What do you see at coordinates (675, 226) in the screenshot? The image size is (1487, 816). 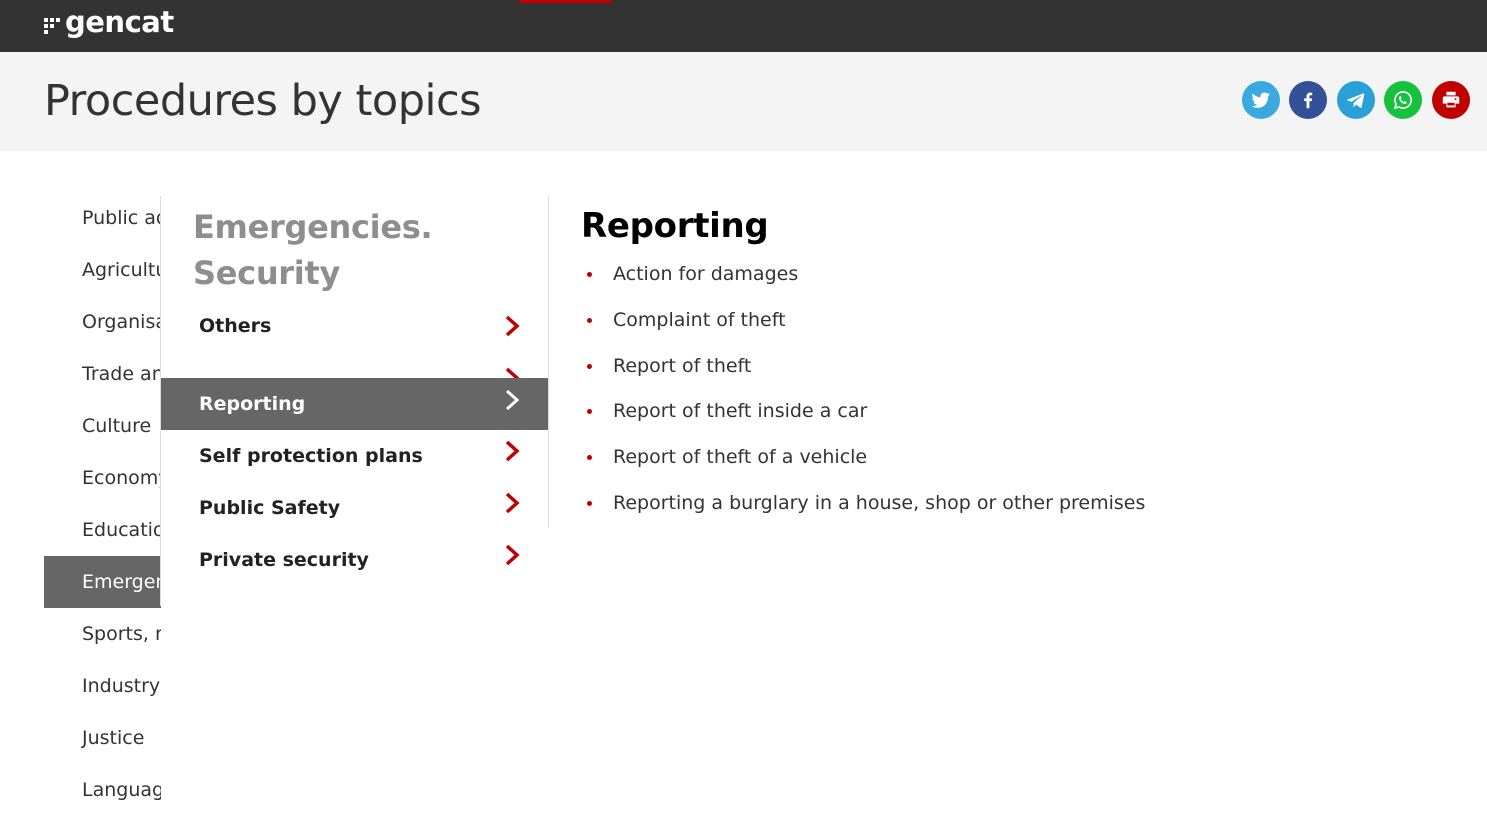 I see `content-heading: Reporting` at bounding box center [675, 226].